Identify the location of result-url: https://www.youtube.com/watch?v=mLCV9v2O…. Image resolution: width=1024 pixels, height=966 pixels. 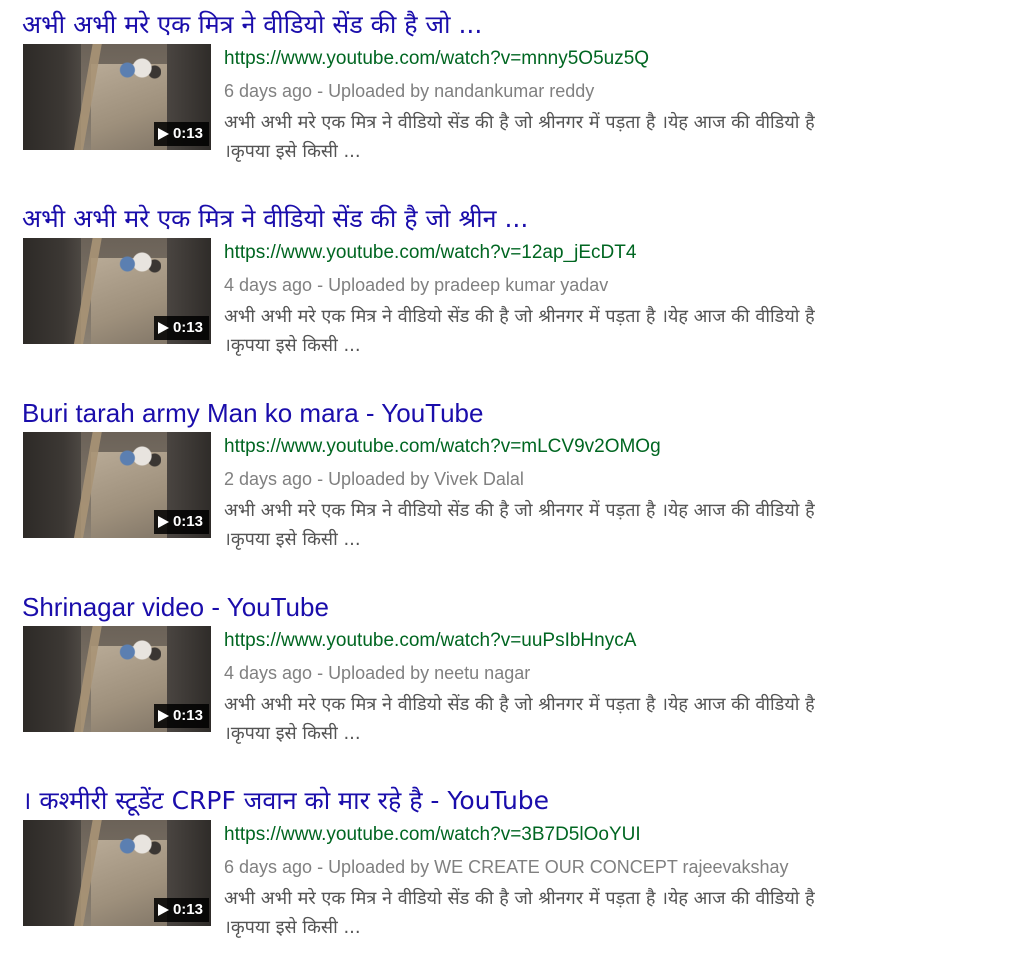
(442, 447).